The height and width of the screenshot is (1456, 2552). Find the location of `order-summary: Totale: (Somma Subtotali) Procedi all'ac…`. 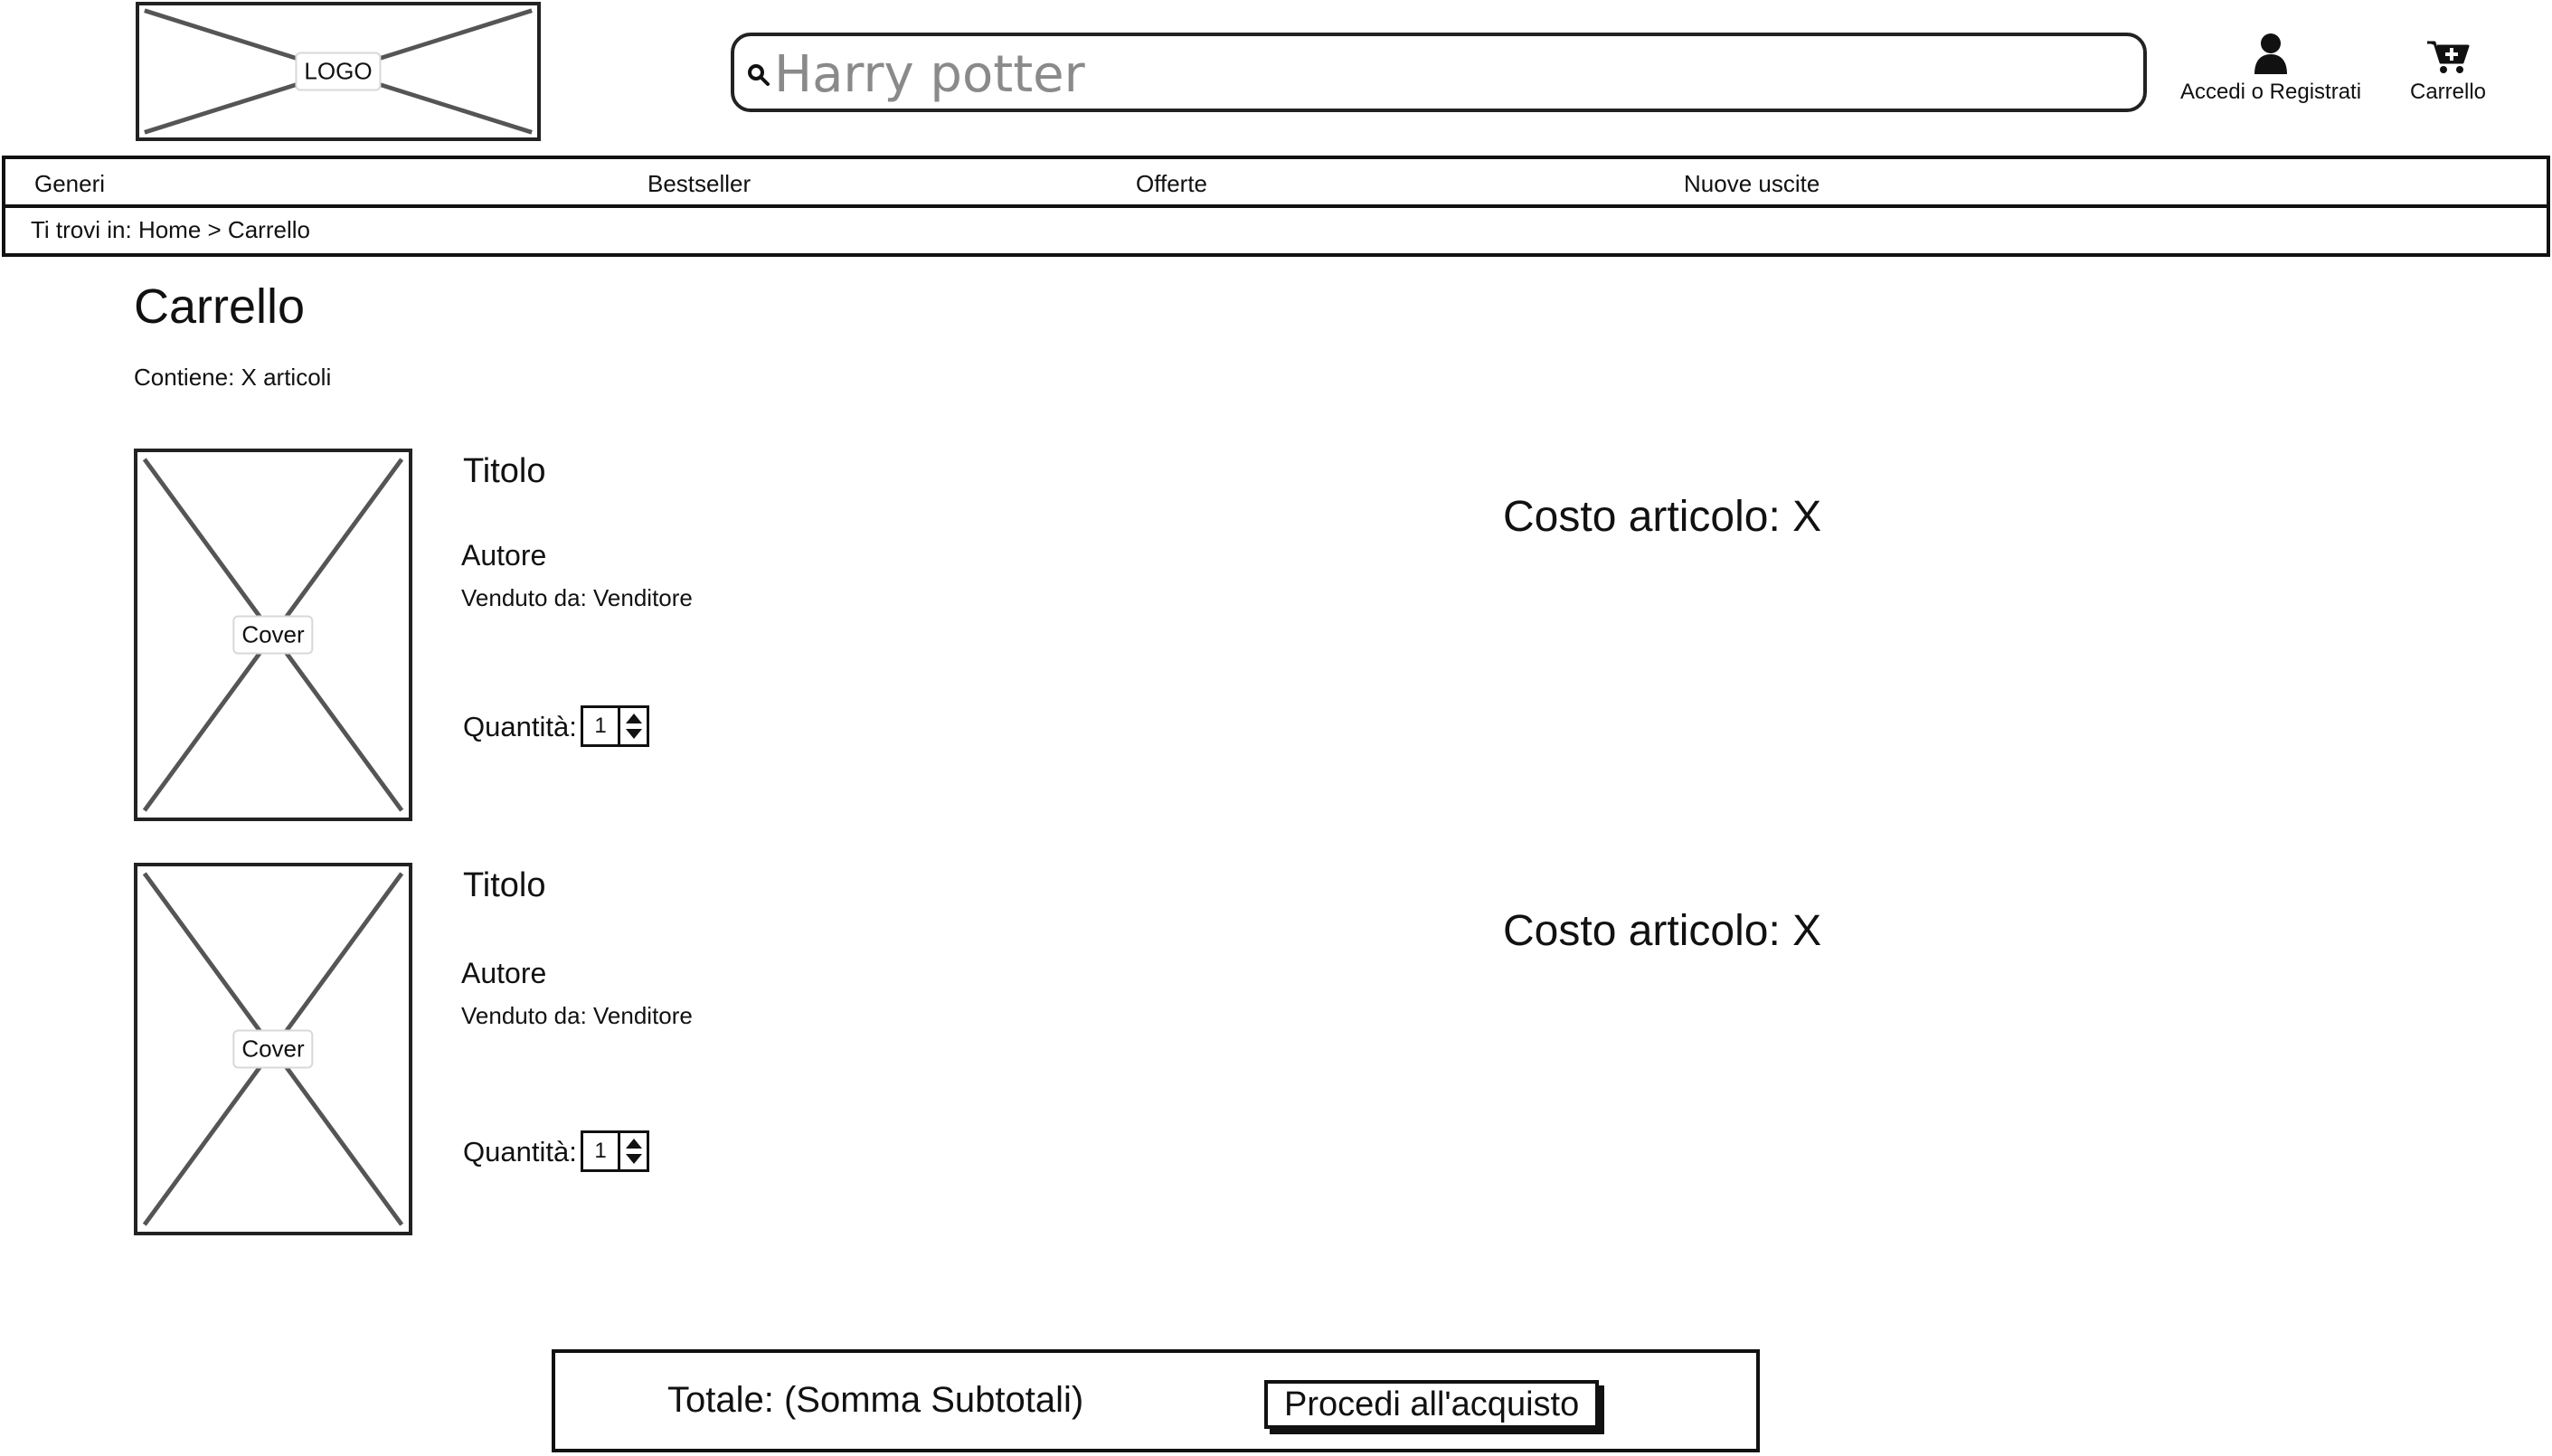

order-summary: Totale: (Somma Subtotali) Procedi all'ac… is located at coordinates (1156, 1401).